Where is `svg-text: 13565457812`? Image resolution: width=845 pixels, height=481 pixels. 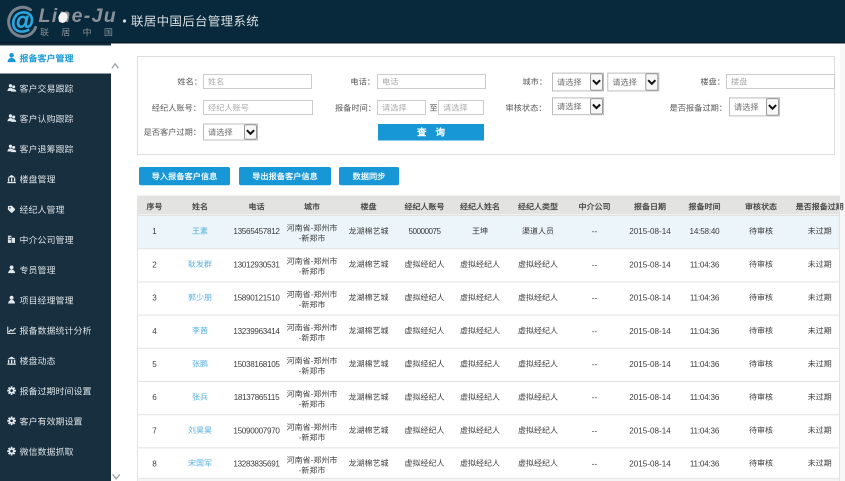 svg-text: 13565457812 is located at coordinates (256, 231).